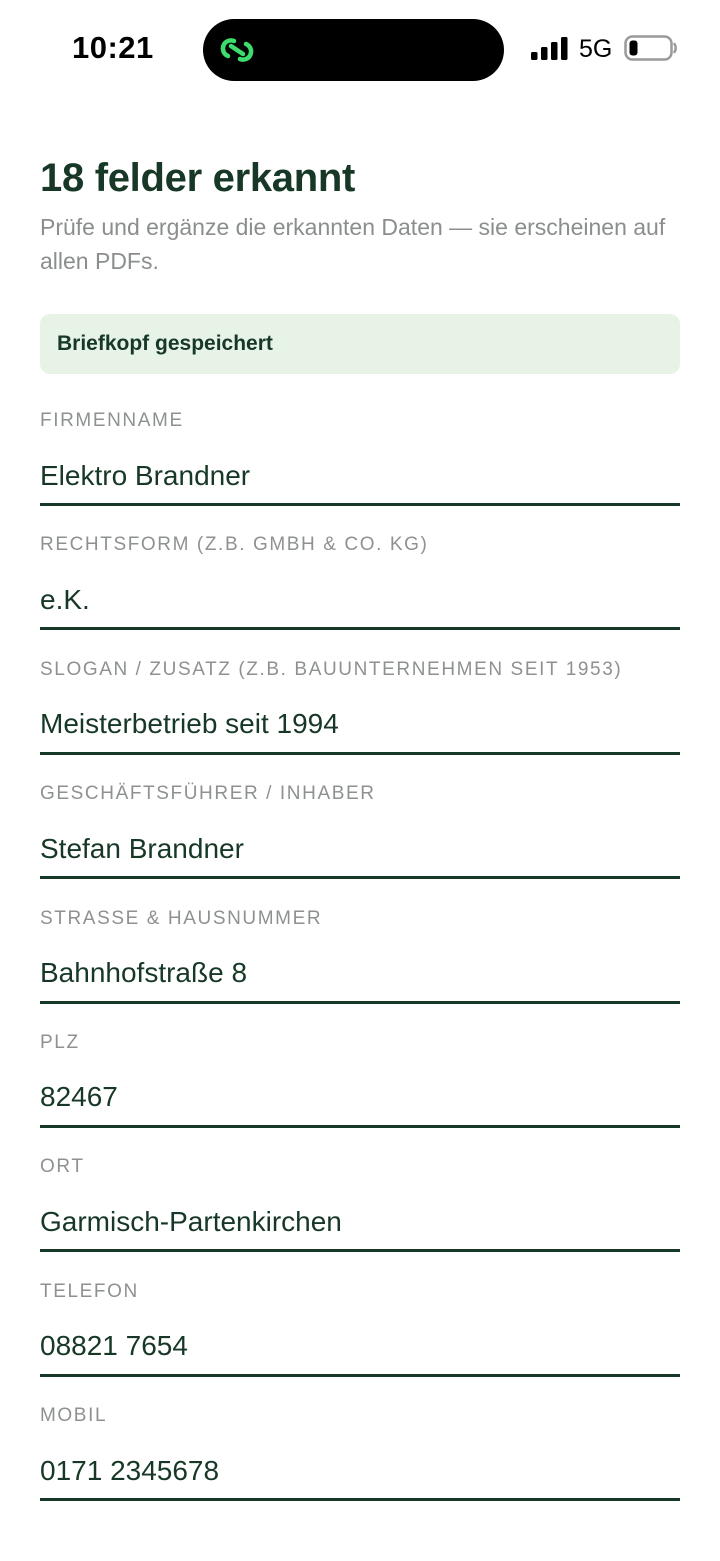 This screenshot has width=720, height=1561. What do you see at coordinates (112, 420) in the screenshot?
I see `field-label: FIRMENNAME` at bounding box center [112, 420].